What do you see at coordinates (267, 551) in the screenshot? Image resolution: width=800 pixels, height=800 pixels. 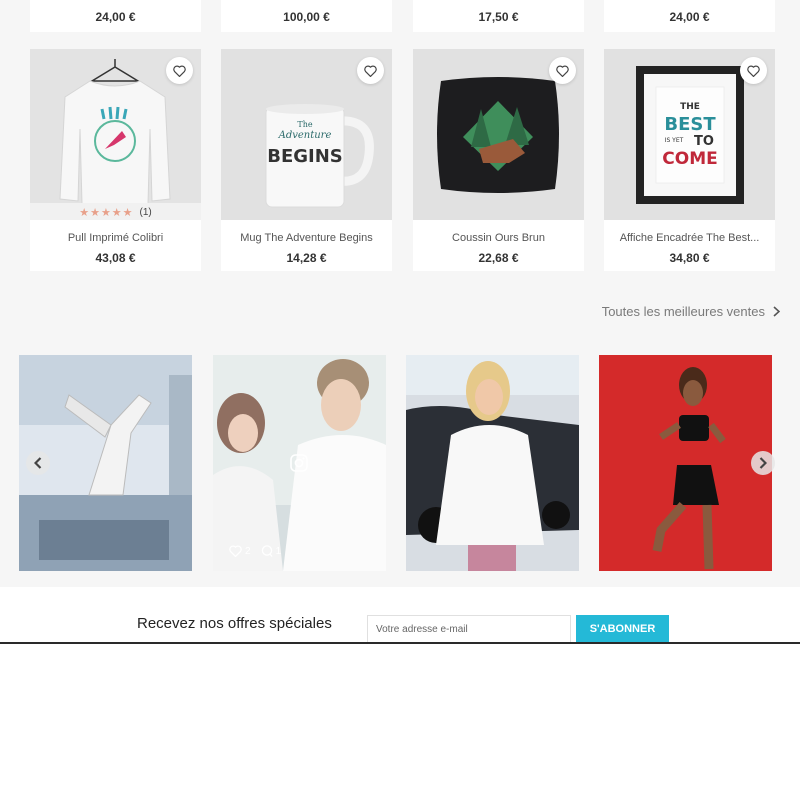 I see `comment-icon` at bounding box center [267, 551].